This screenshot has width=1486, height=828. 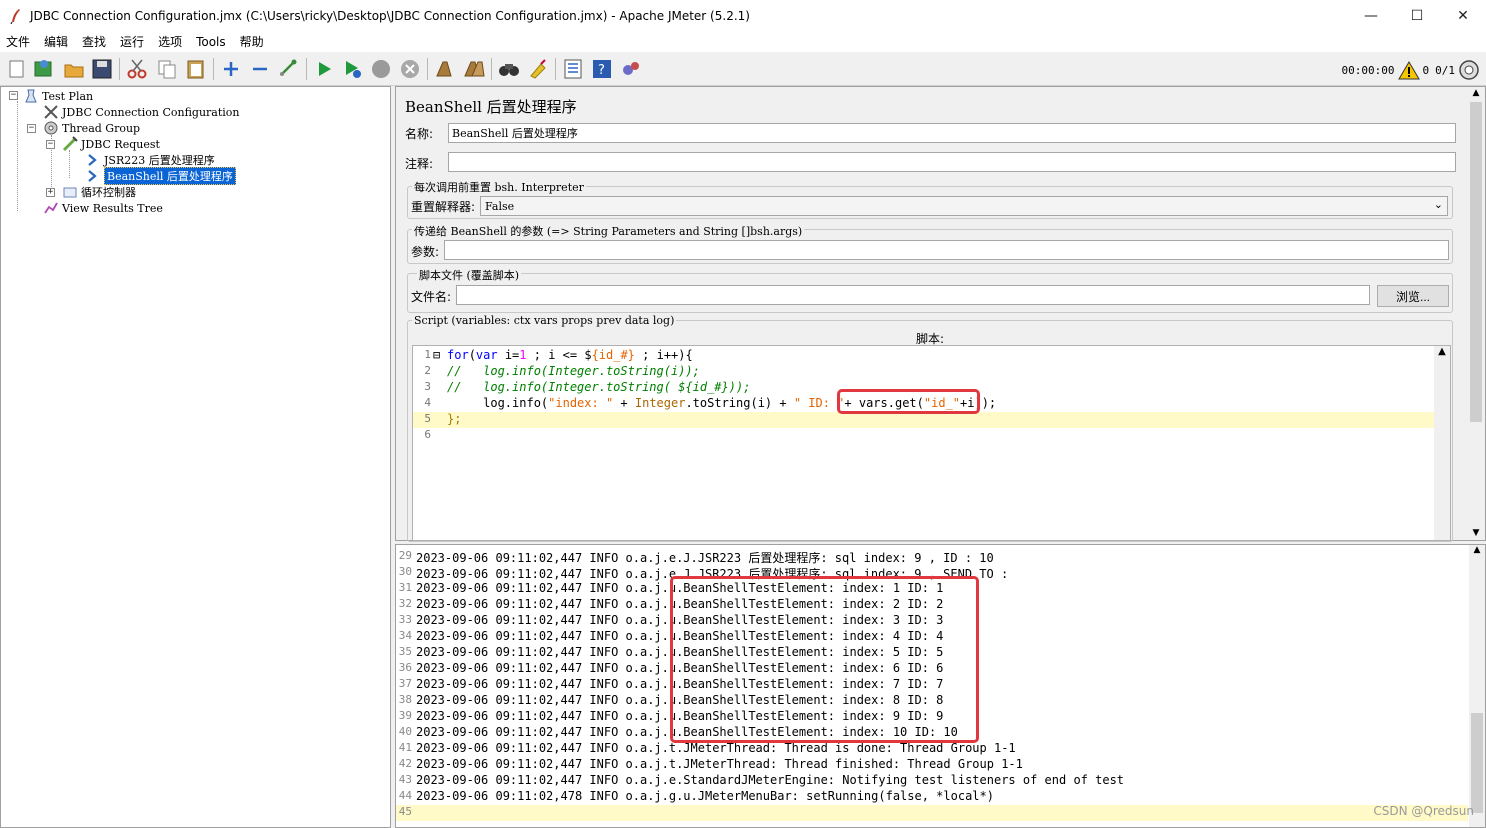 I want to click on function-helper-icon, so click(x=573, y=69).